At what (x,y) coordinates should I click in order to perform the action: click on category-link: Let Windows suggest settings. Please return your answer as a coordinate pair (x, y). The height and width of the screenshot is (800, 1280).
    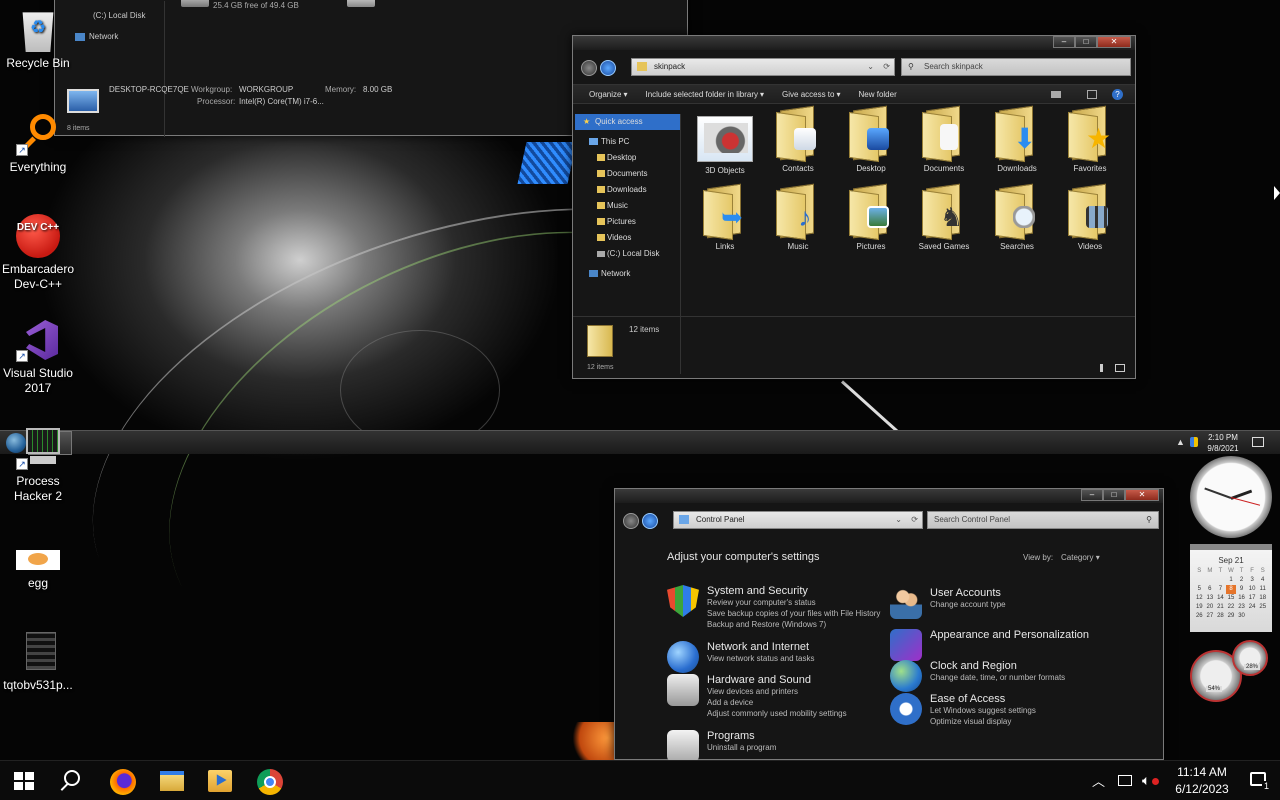
    Looking at the image, I should click on (983, 710).